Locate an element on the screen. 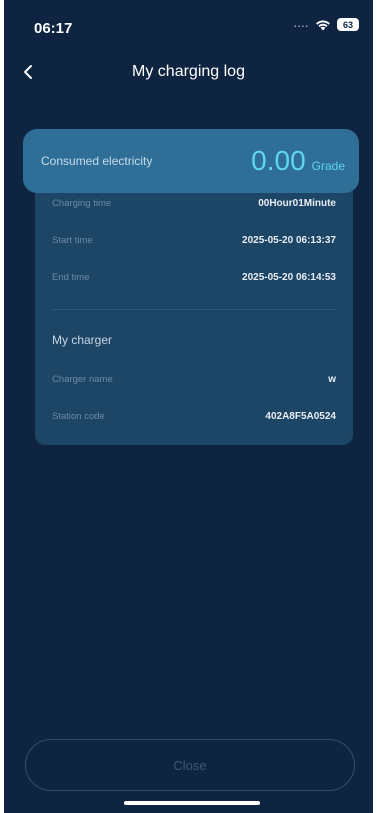 The height and width of the screenshot is (813, 377). my-charger-heading: My charger is located at coordinates (82, 340).